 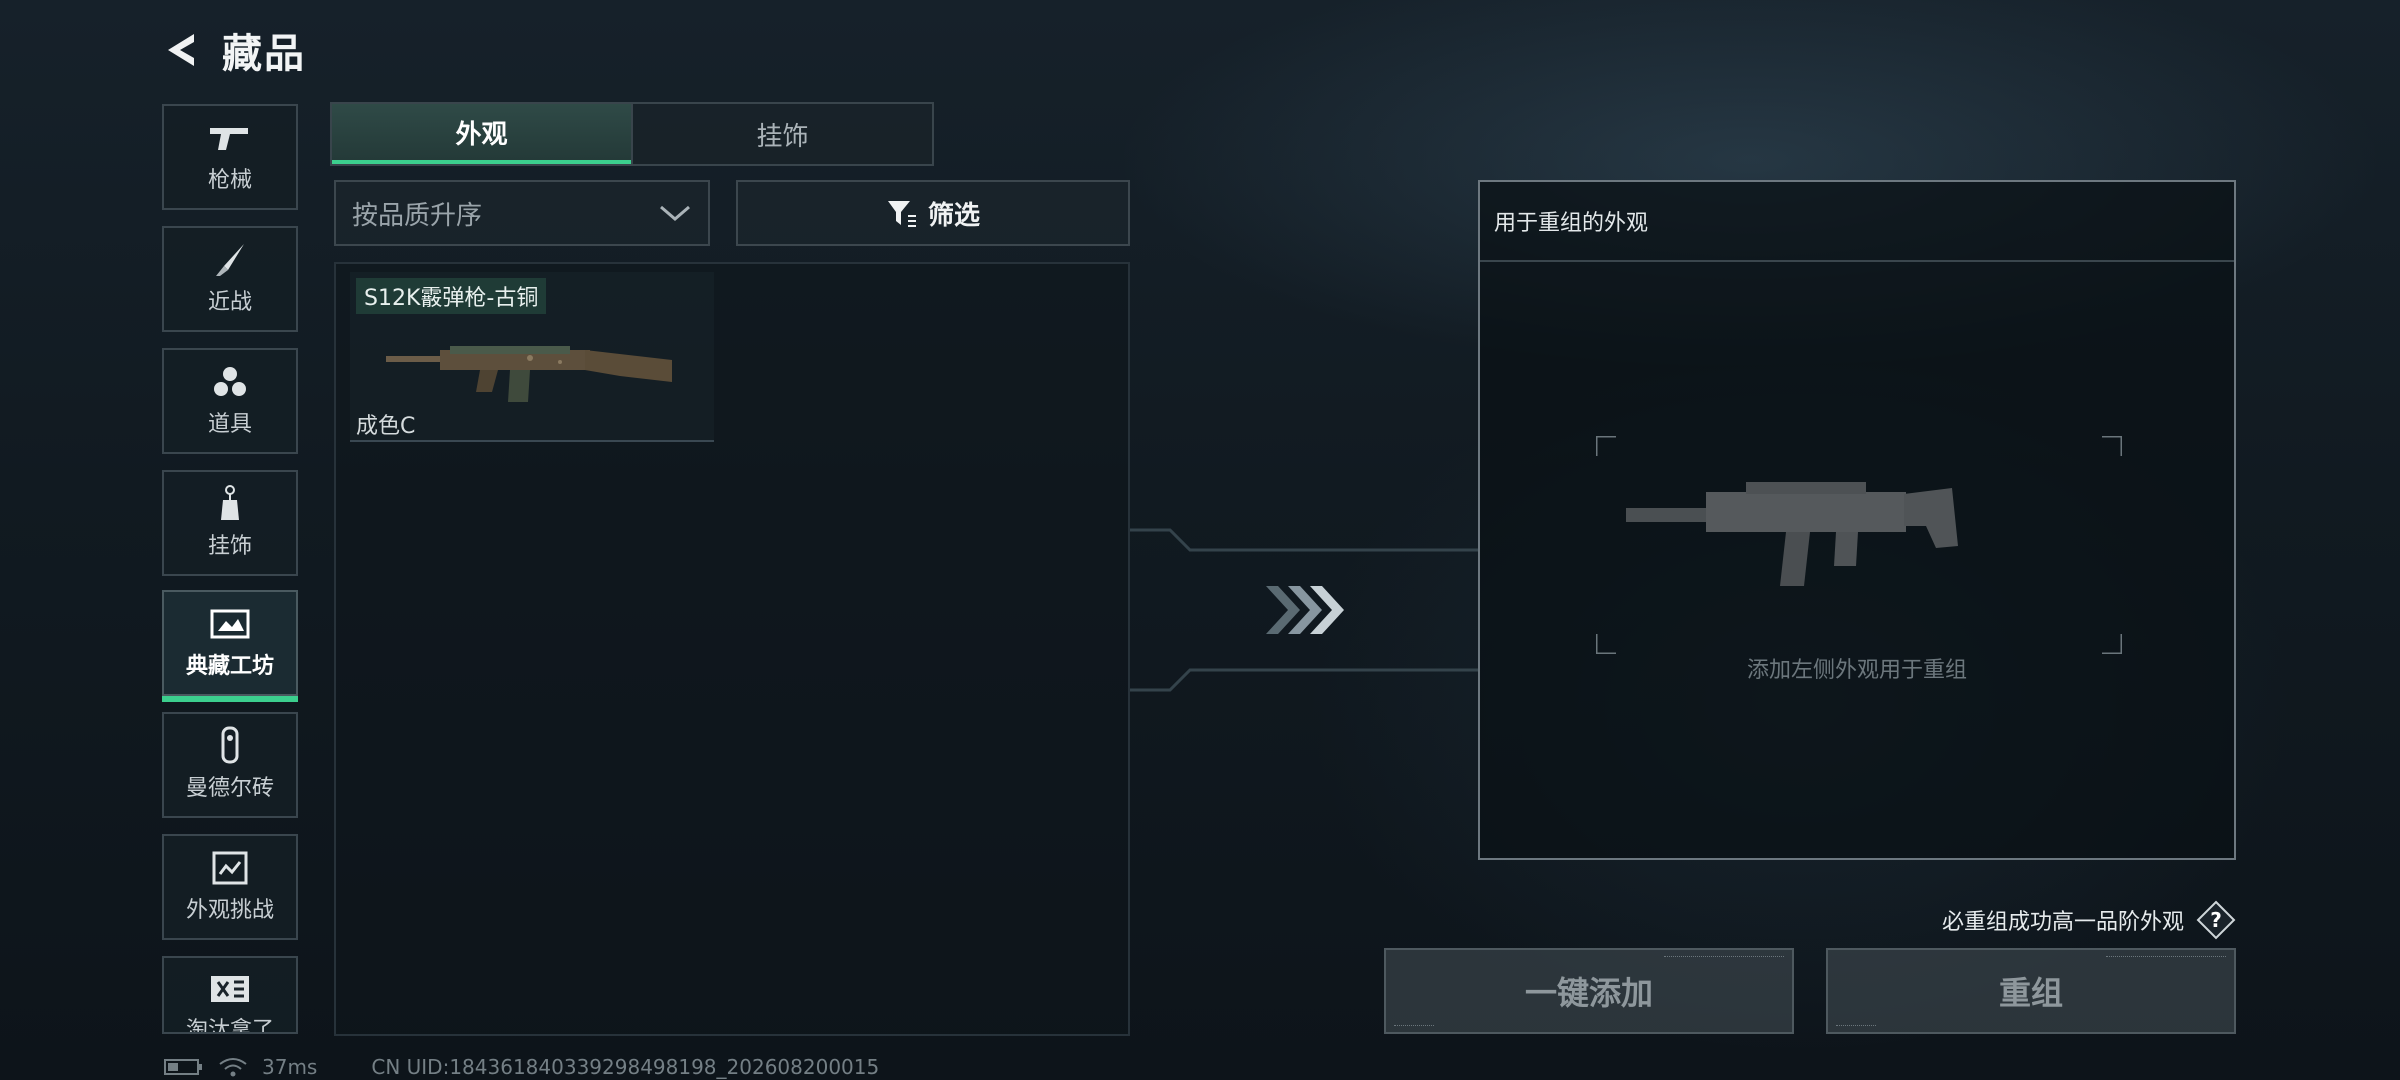 What do you see at coordinates (953, 215) in the screenshot?
I see `filter-label: 筛选` at bounding box center [953, 215].